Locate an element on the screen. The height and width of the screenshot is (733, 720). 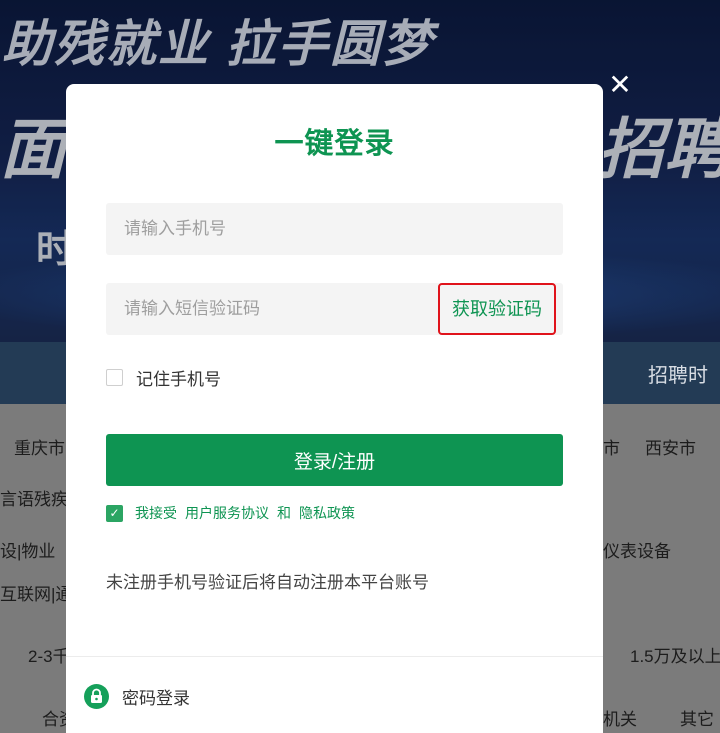
auto-register-notice: 未注册手机号验证后将自动注册本平台账号 is located at coordinates (267, 582).